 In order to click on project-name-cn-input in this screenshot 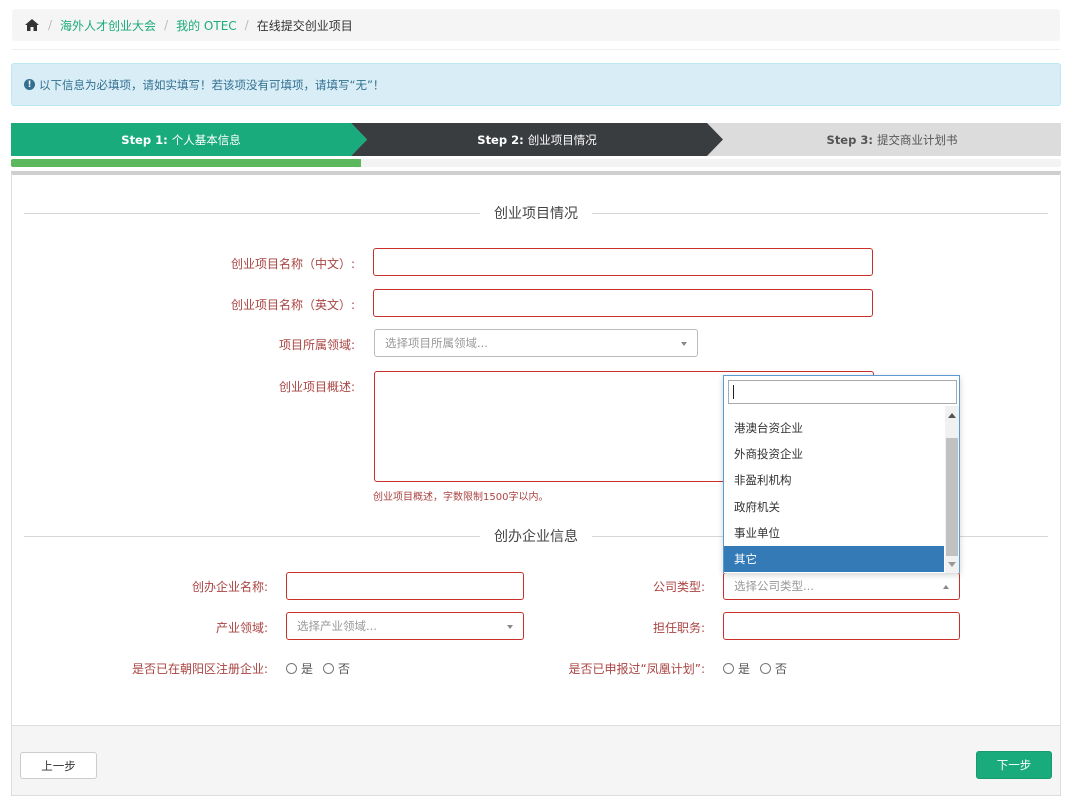, I will do `click(623, 262)`.